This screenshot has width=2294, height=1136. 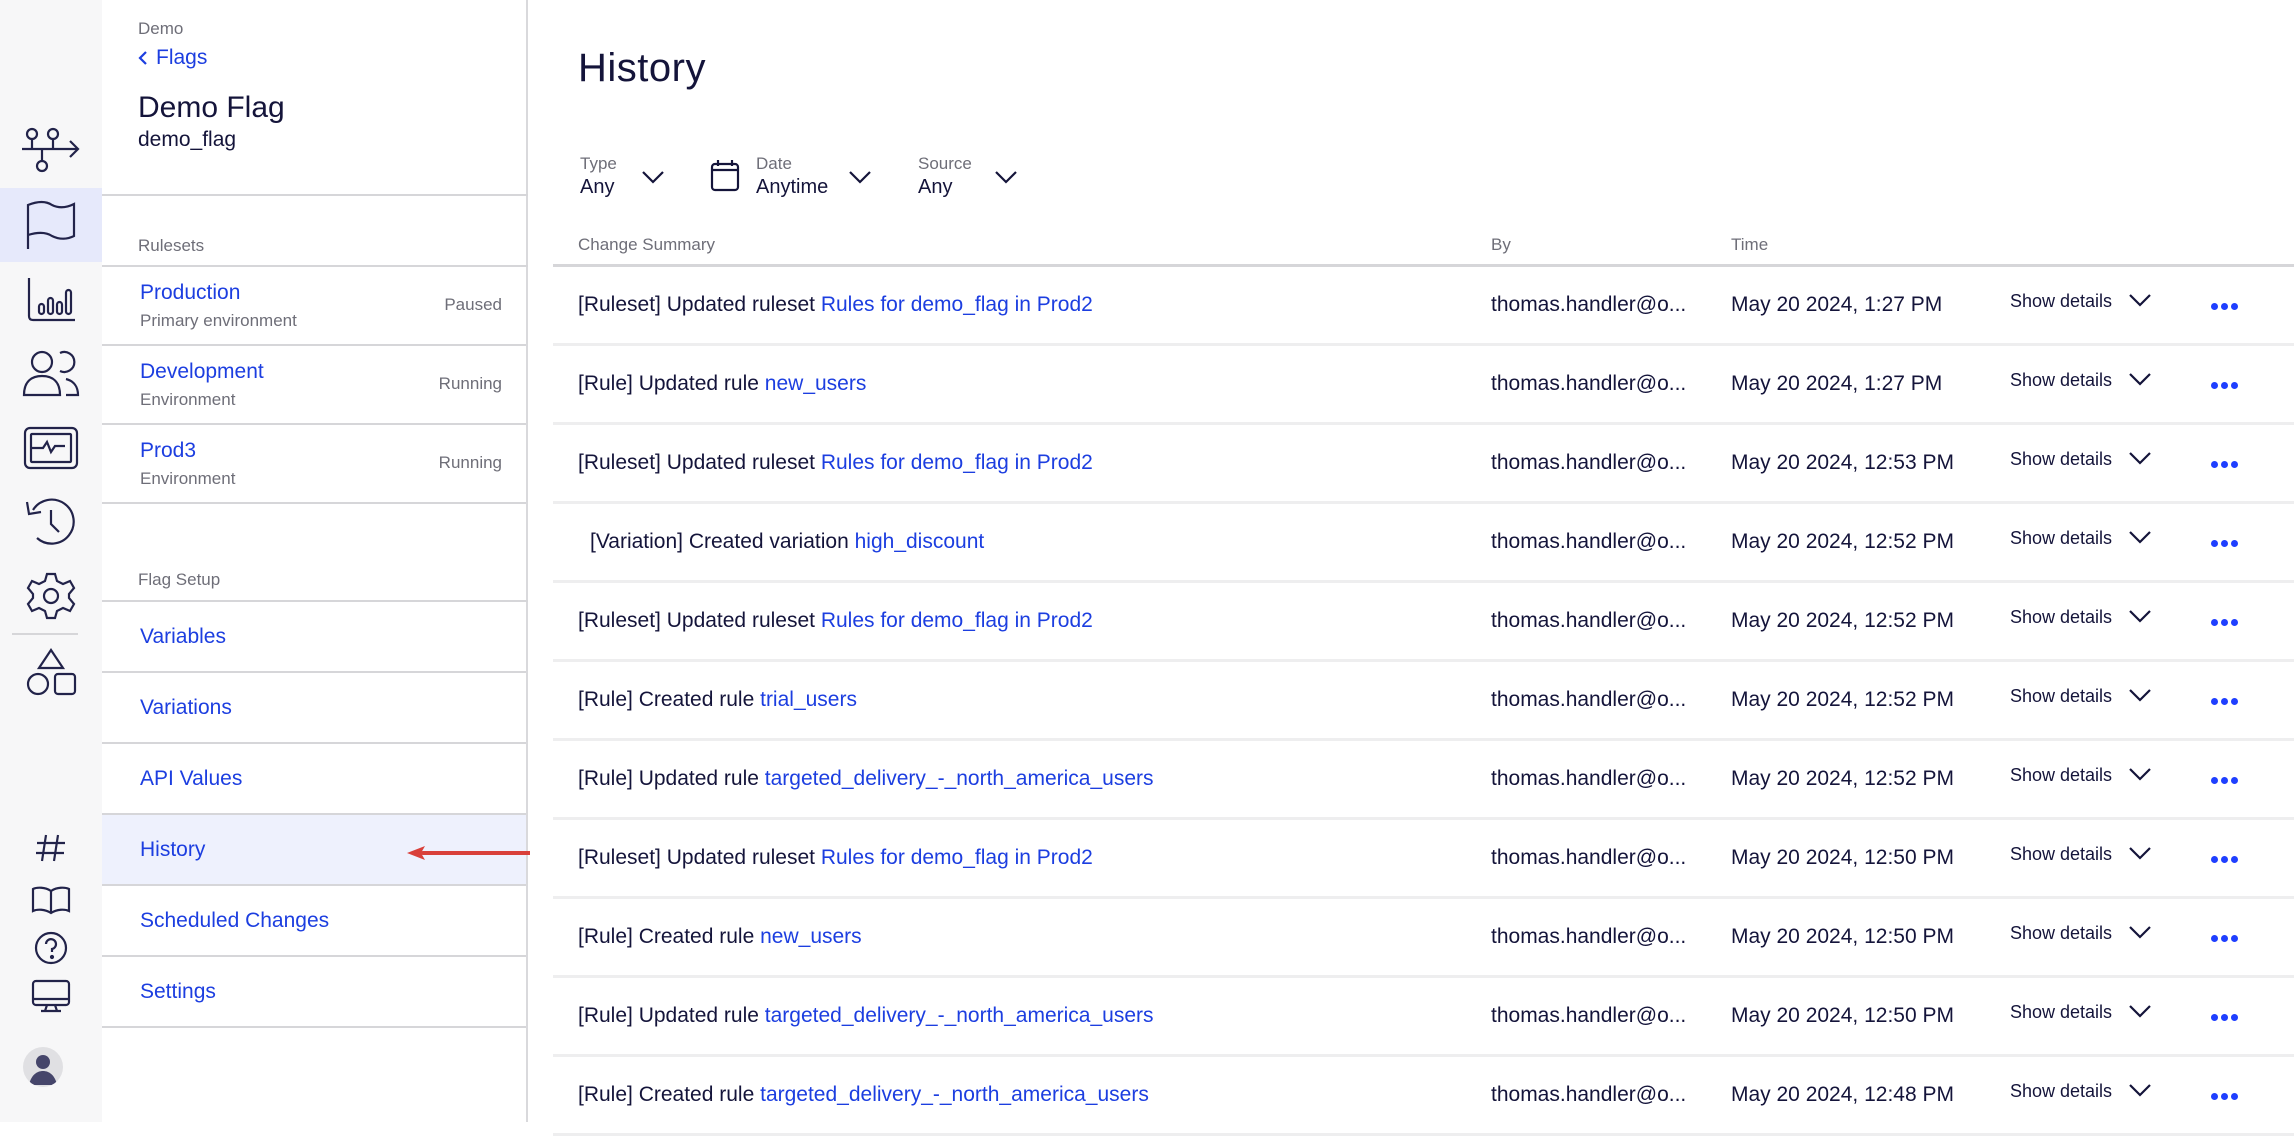 I want to click on change-time: May 20 2024, 12:52 PM, so click(x=1842, y=778).